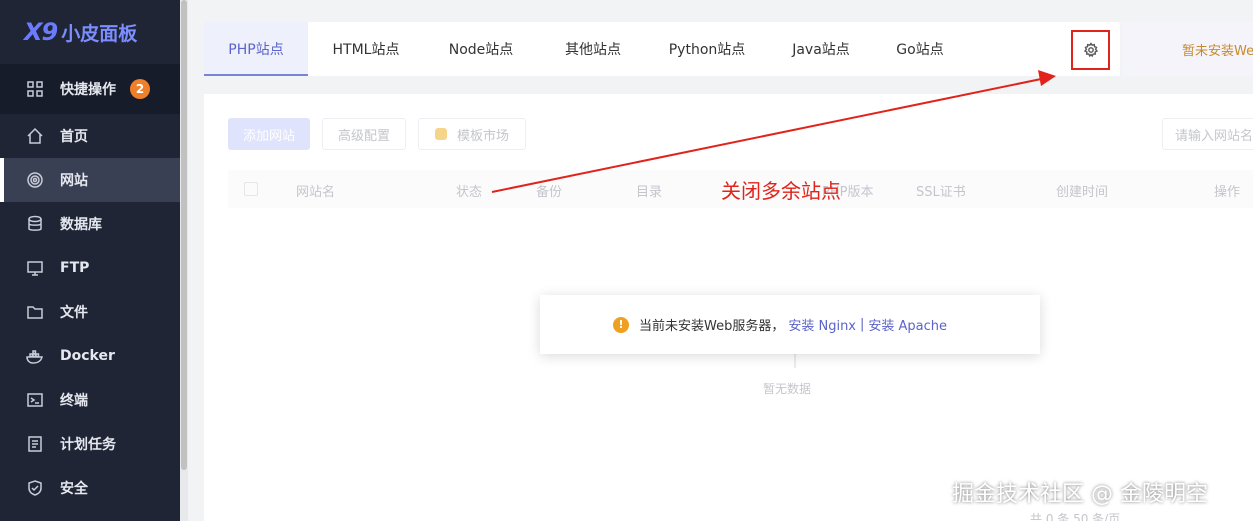  Describe the element at coordinates (90, 400) in the screenshot. I see `sidebar-item-terminal: 终端` at that location.